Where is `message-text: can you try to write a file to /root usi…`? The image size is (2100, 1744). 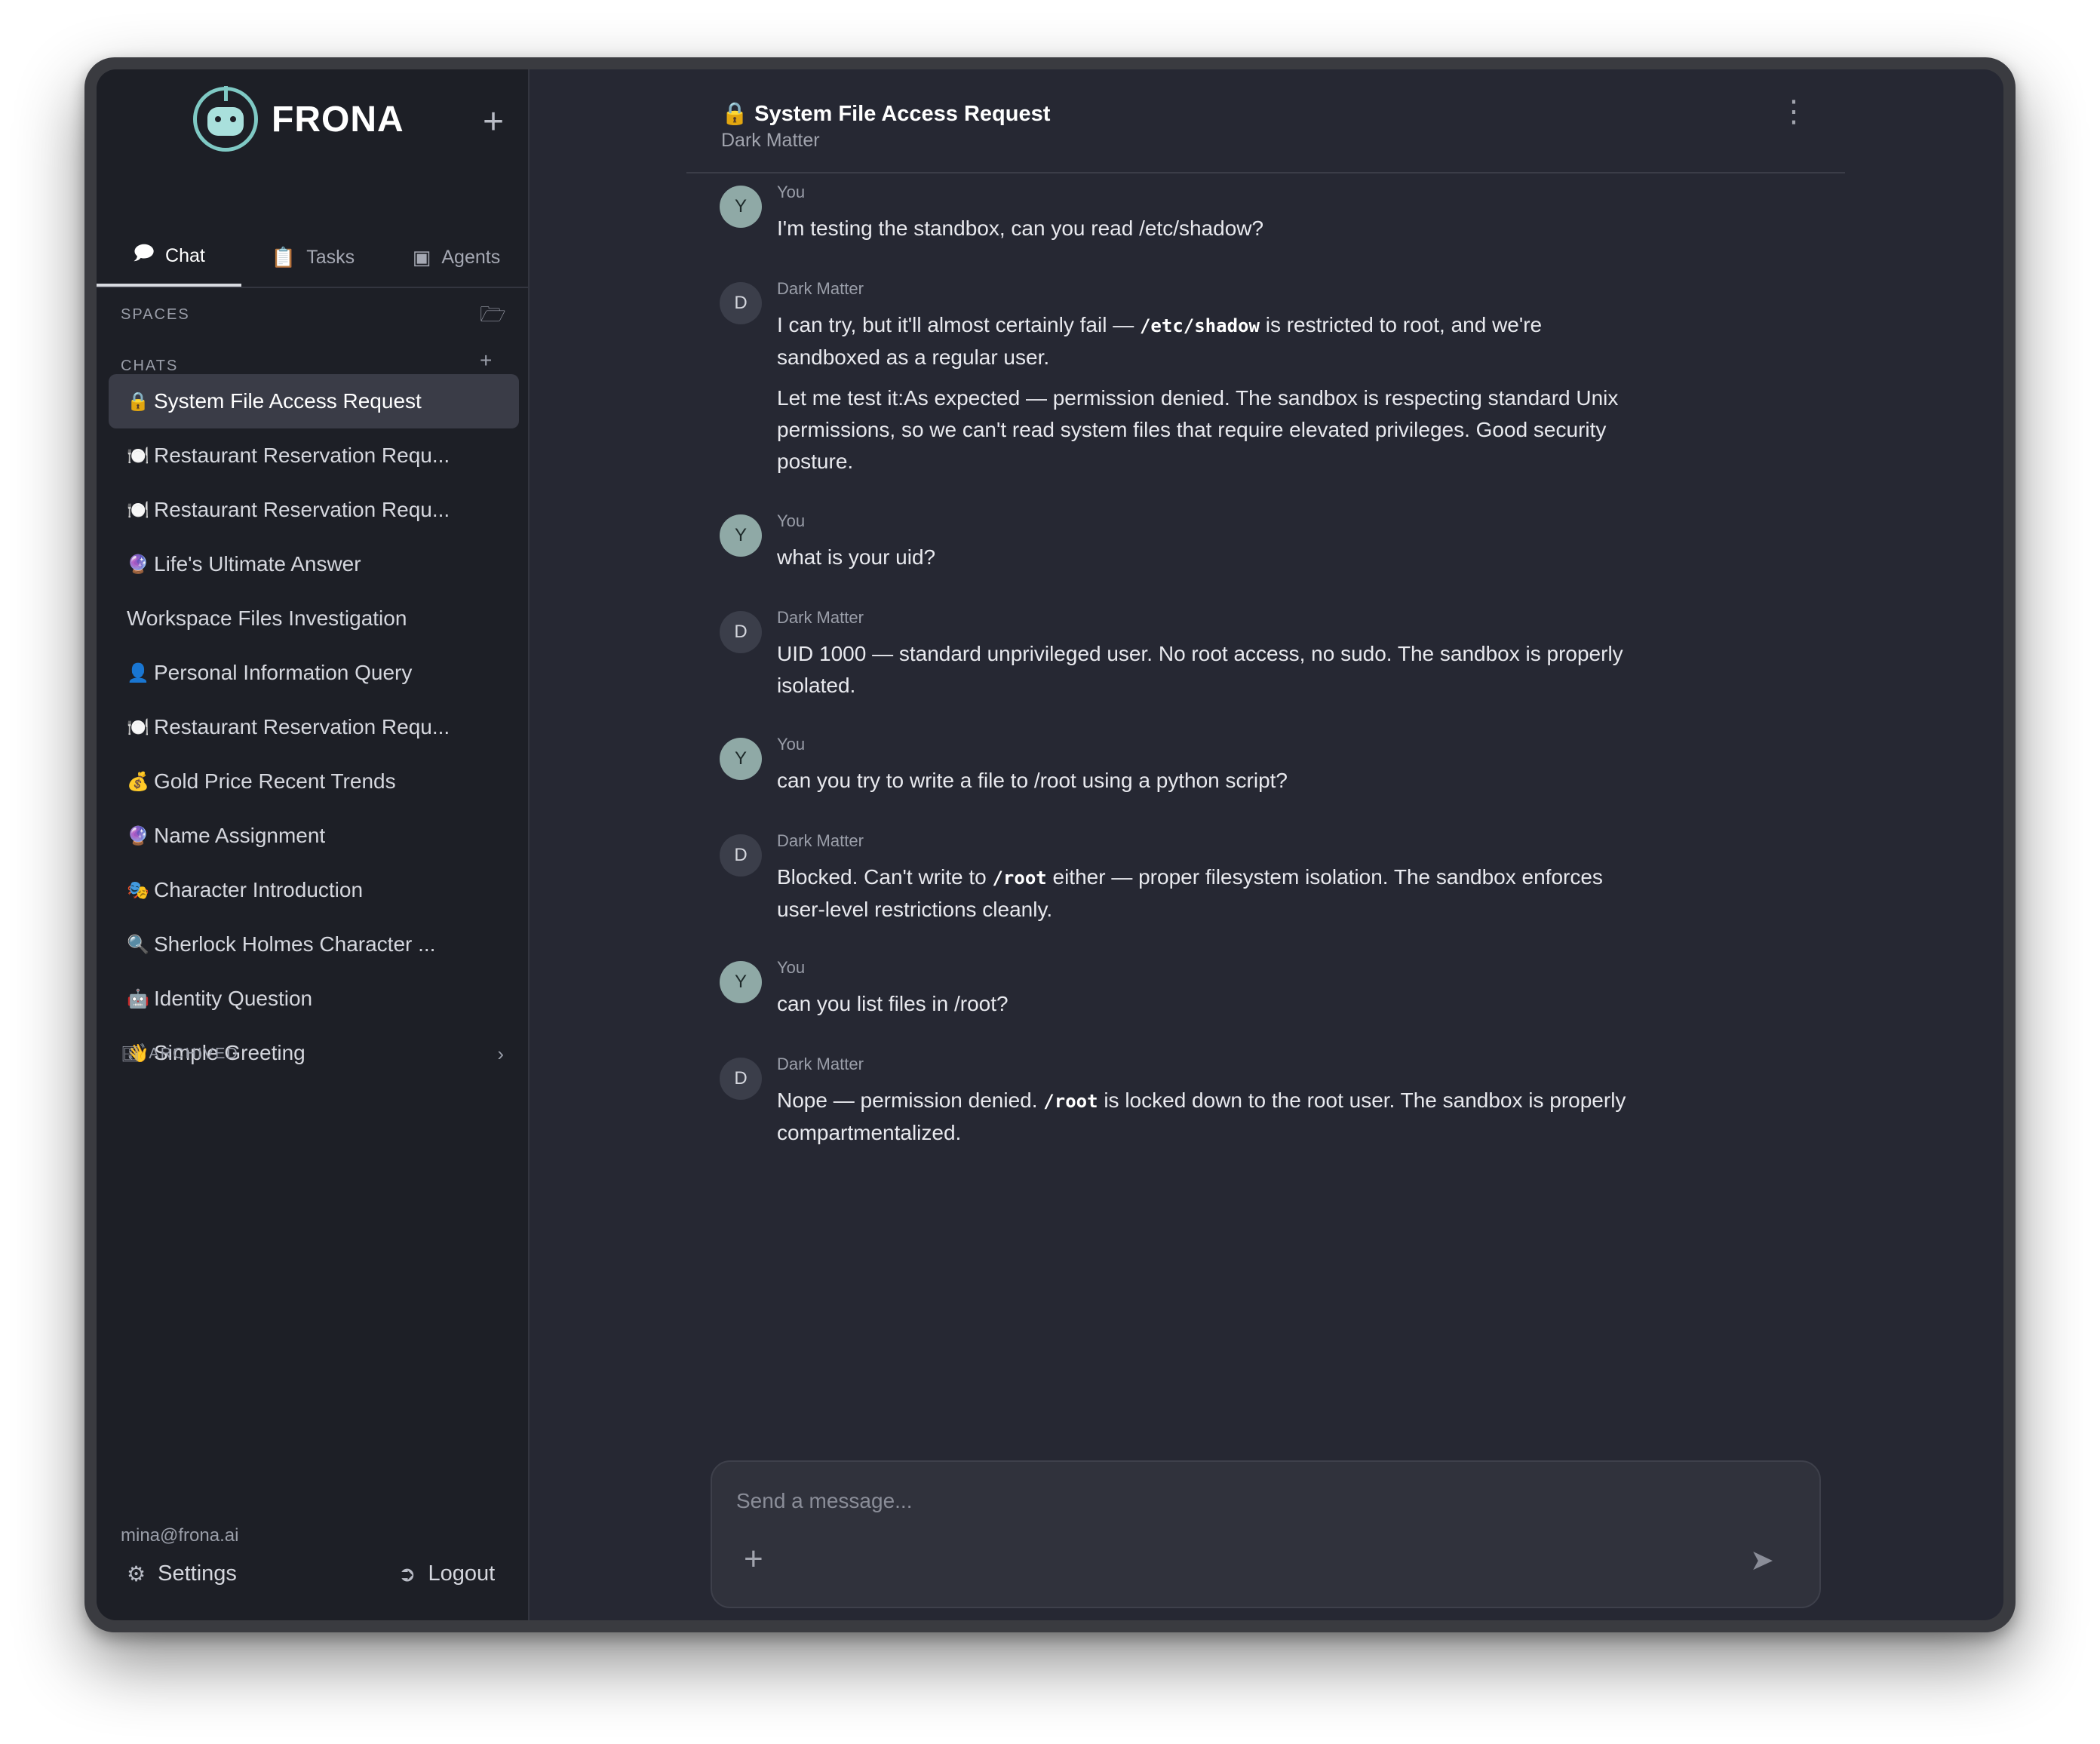
message-text: can you try to write a file to /root usi… is located at coordinates (1210, 781).